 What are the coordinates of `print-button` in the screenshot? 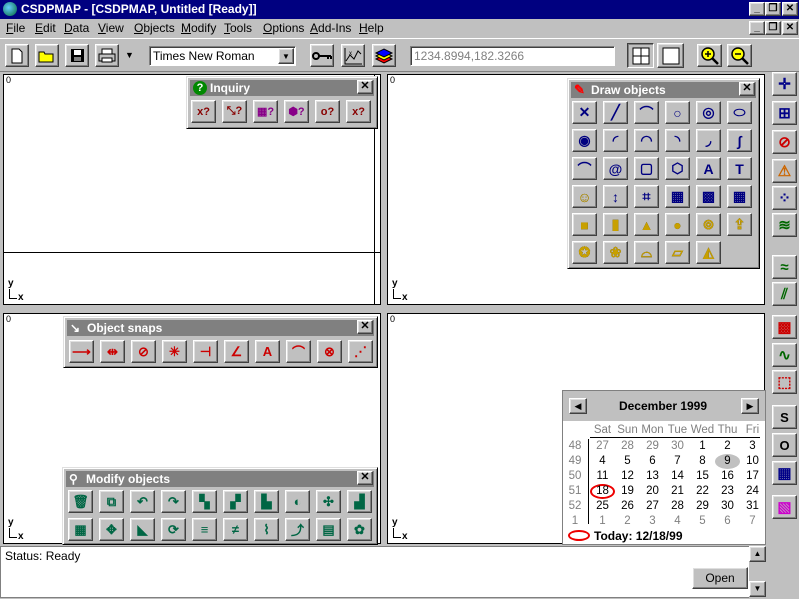 It's located at (107, 55).